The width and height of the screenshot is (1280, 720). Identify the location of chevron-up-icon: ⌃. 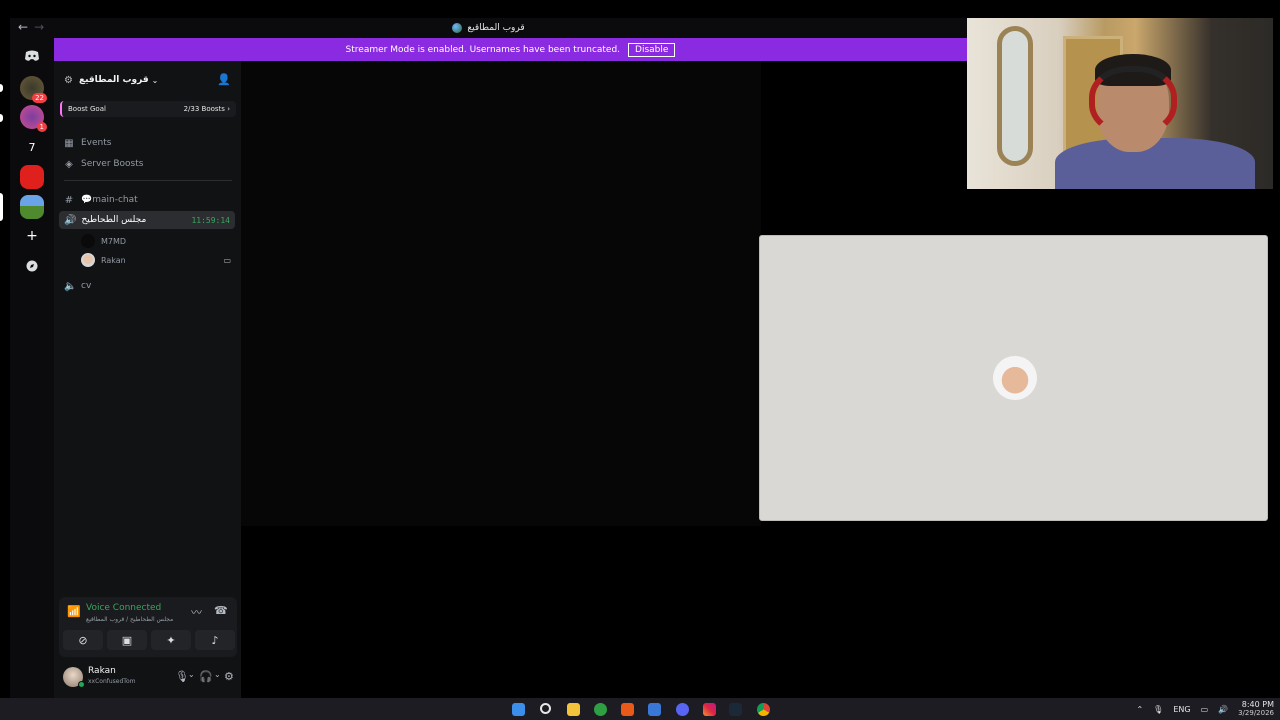
(1139, 709).